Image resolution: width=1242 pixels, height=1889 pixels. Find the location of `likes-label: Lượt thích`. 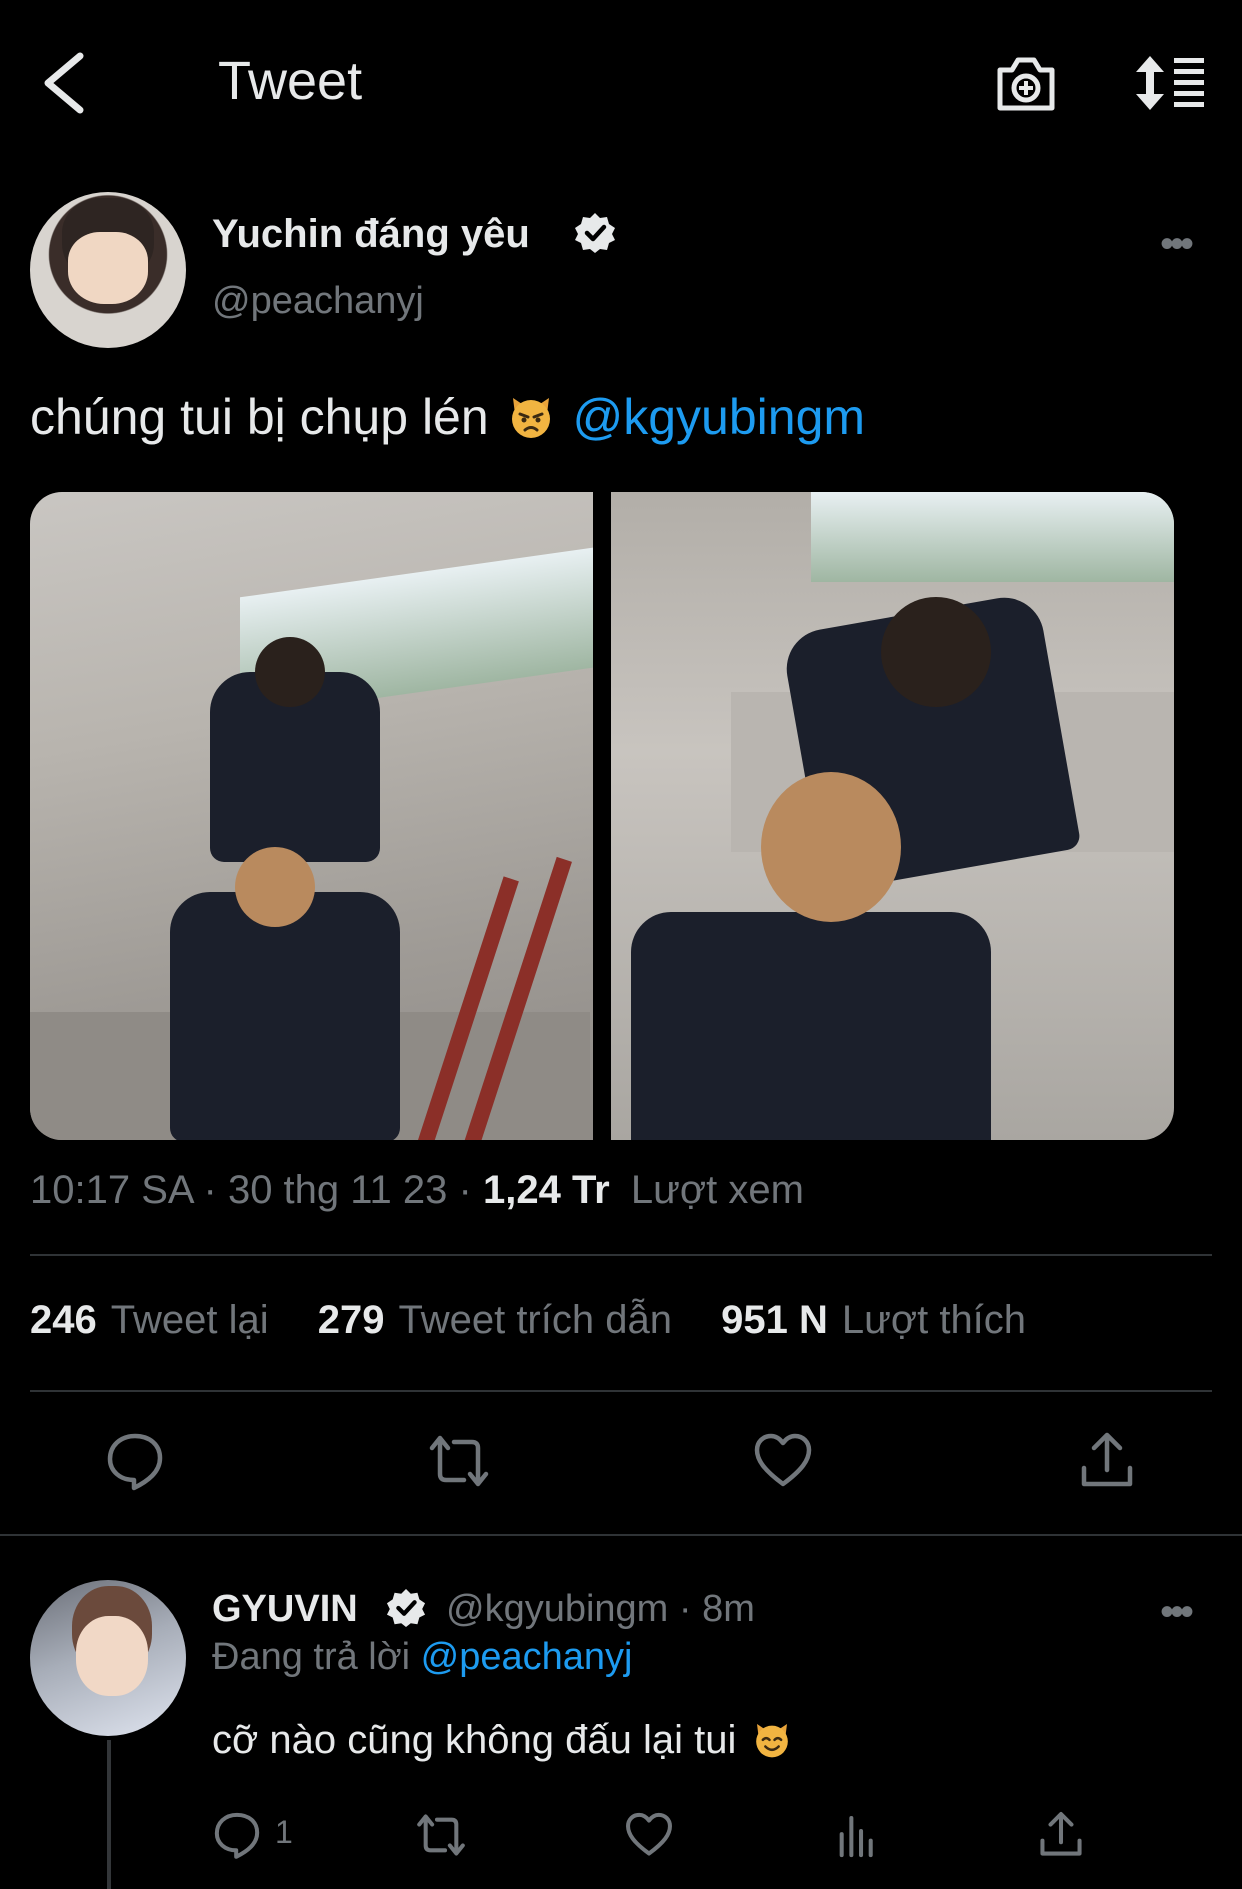

likes-label: Lượt thích is located at coordinates (934, 1320).